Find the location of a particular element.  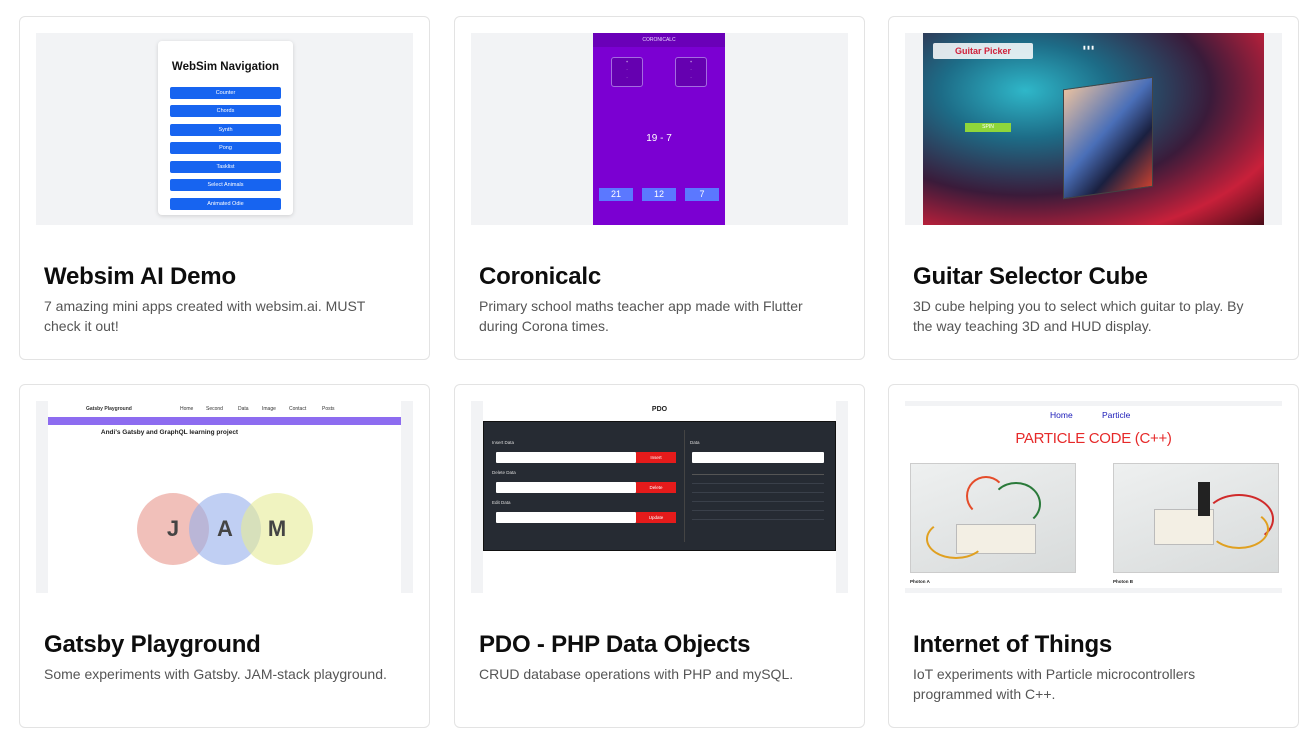

photon-a-photo is located at coordinates (993, 518).